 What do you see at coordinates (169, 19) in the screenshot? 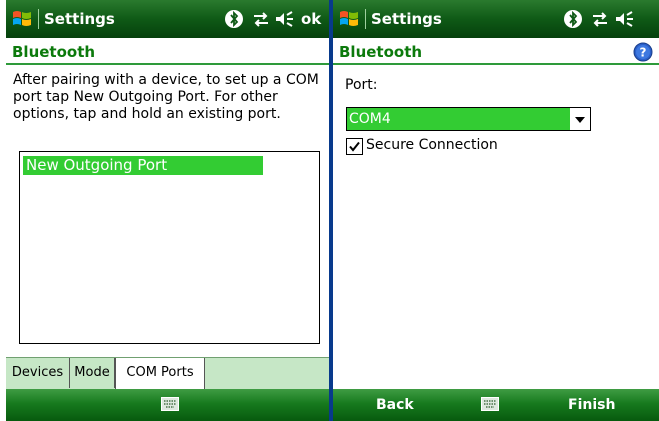
I see `title-bar: Settings ok` at bounding box center [169, 19].